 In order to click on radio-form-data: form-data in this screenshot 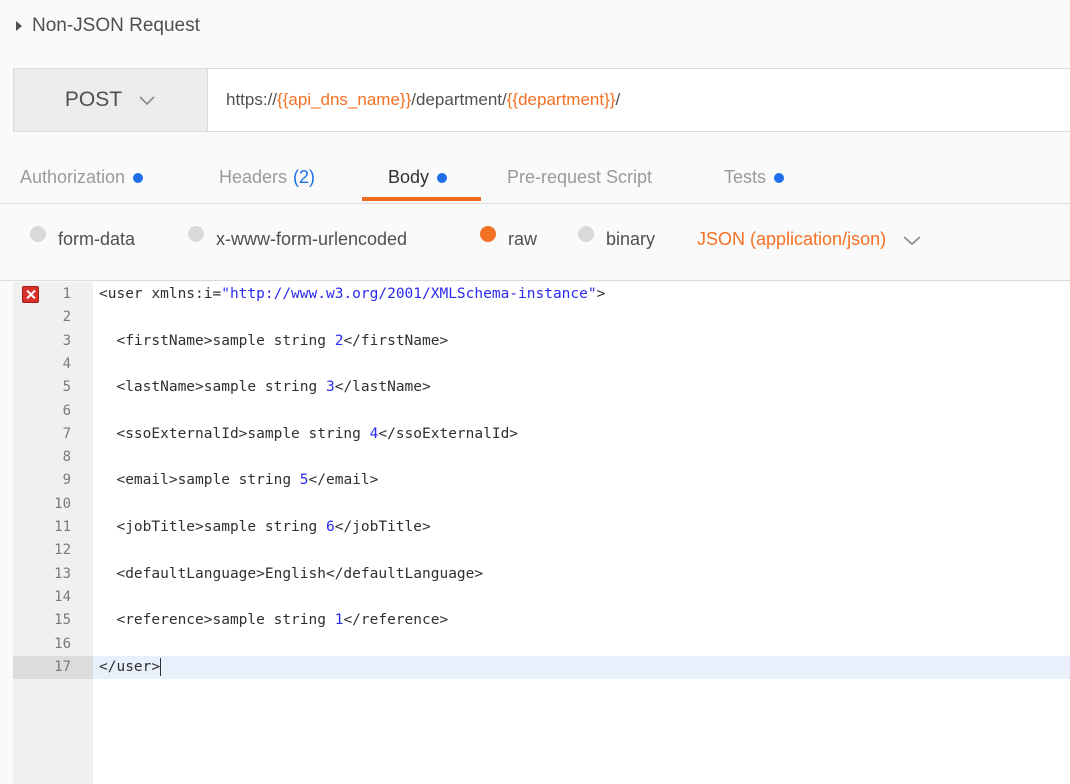, I will do `click(83, 237)`.